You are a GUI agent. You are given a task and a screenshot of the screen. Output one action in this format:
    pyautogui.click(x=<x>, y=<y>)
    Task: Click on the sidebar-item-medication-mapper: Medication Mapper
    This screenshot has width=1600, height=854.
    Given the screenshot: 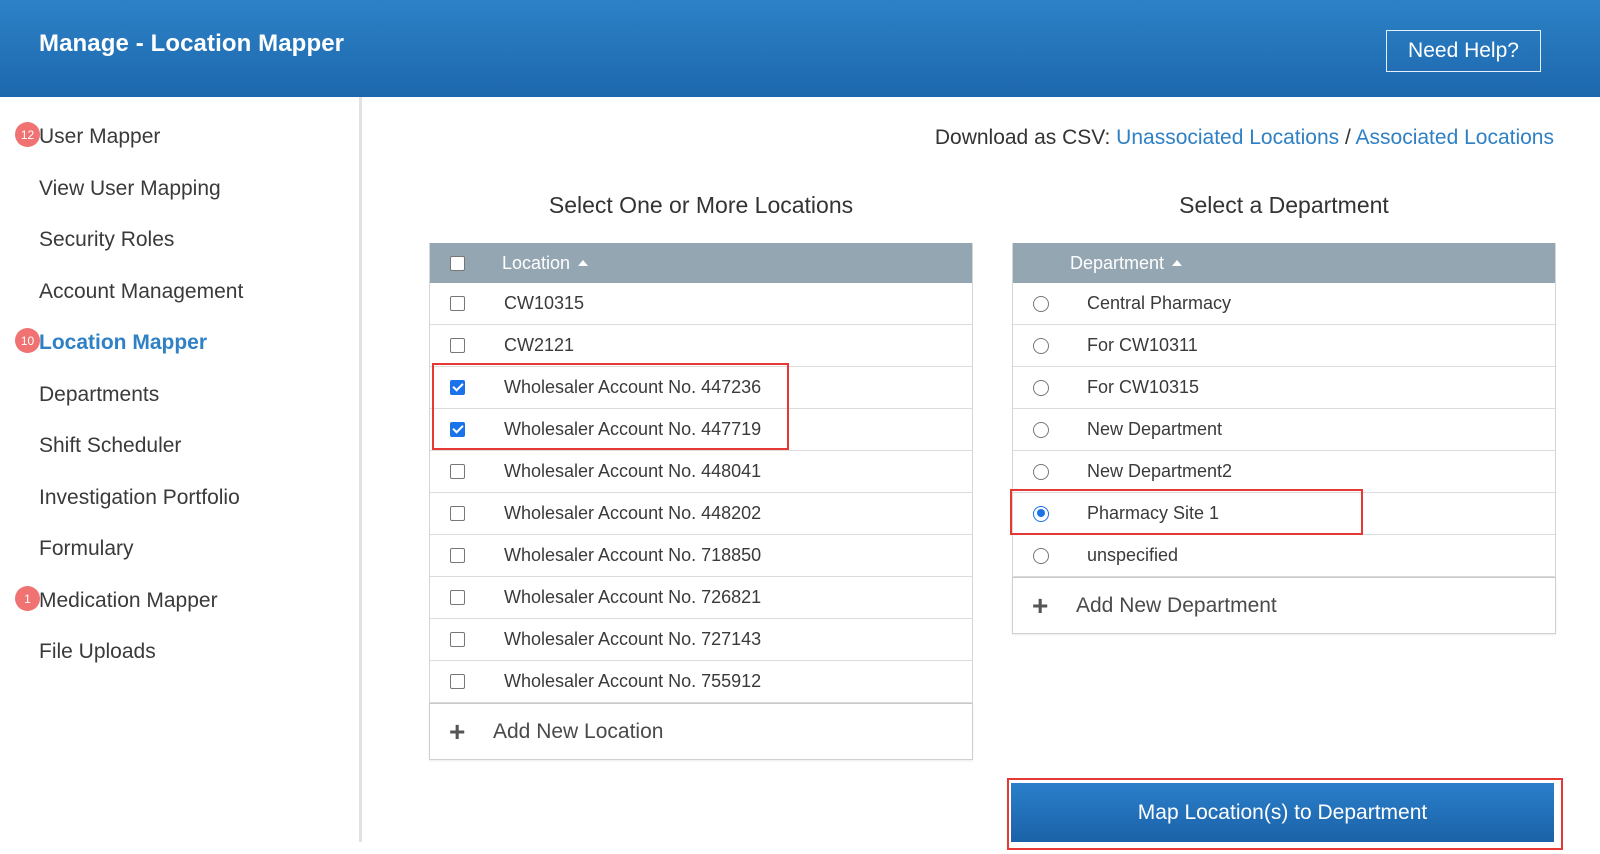 What is the action you would take?
    pyautogui.click(x=128, y=601)
    